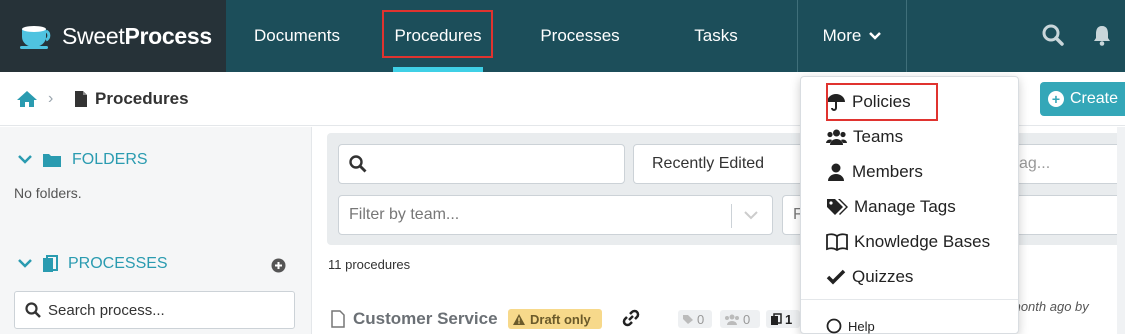 This screenshot has width=1125, height=334. I want to click on menu-item-label: Members, so click(887, 171).